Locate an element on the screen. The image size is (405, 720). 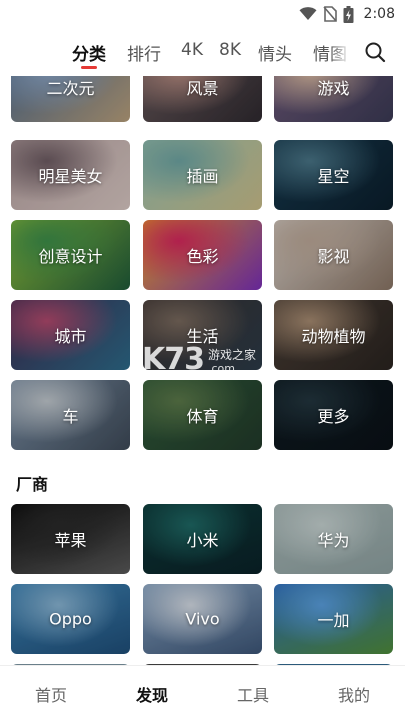
tab-ranking: 排行 is located at coordinates (144, 52).